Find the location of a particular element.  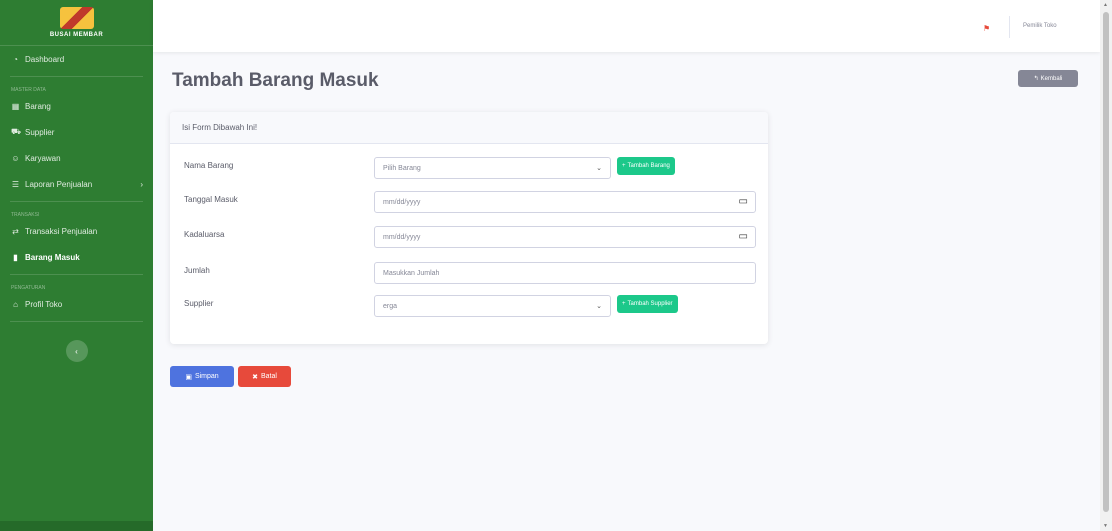

add-supplier-button: + Tambah Supplier is located at coordinates (647, 304).